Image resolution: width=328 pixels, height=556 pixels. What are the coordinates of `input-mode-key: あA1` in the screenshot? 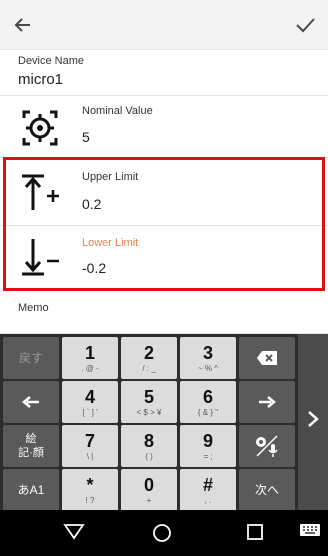 It's located at (31, 490).